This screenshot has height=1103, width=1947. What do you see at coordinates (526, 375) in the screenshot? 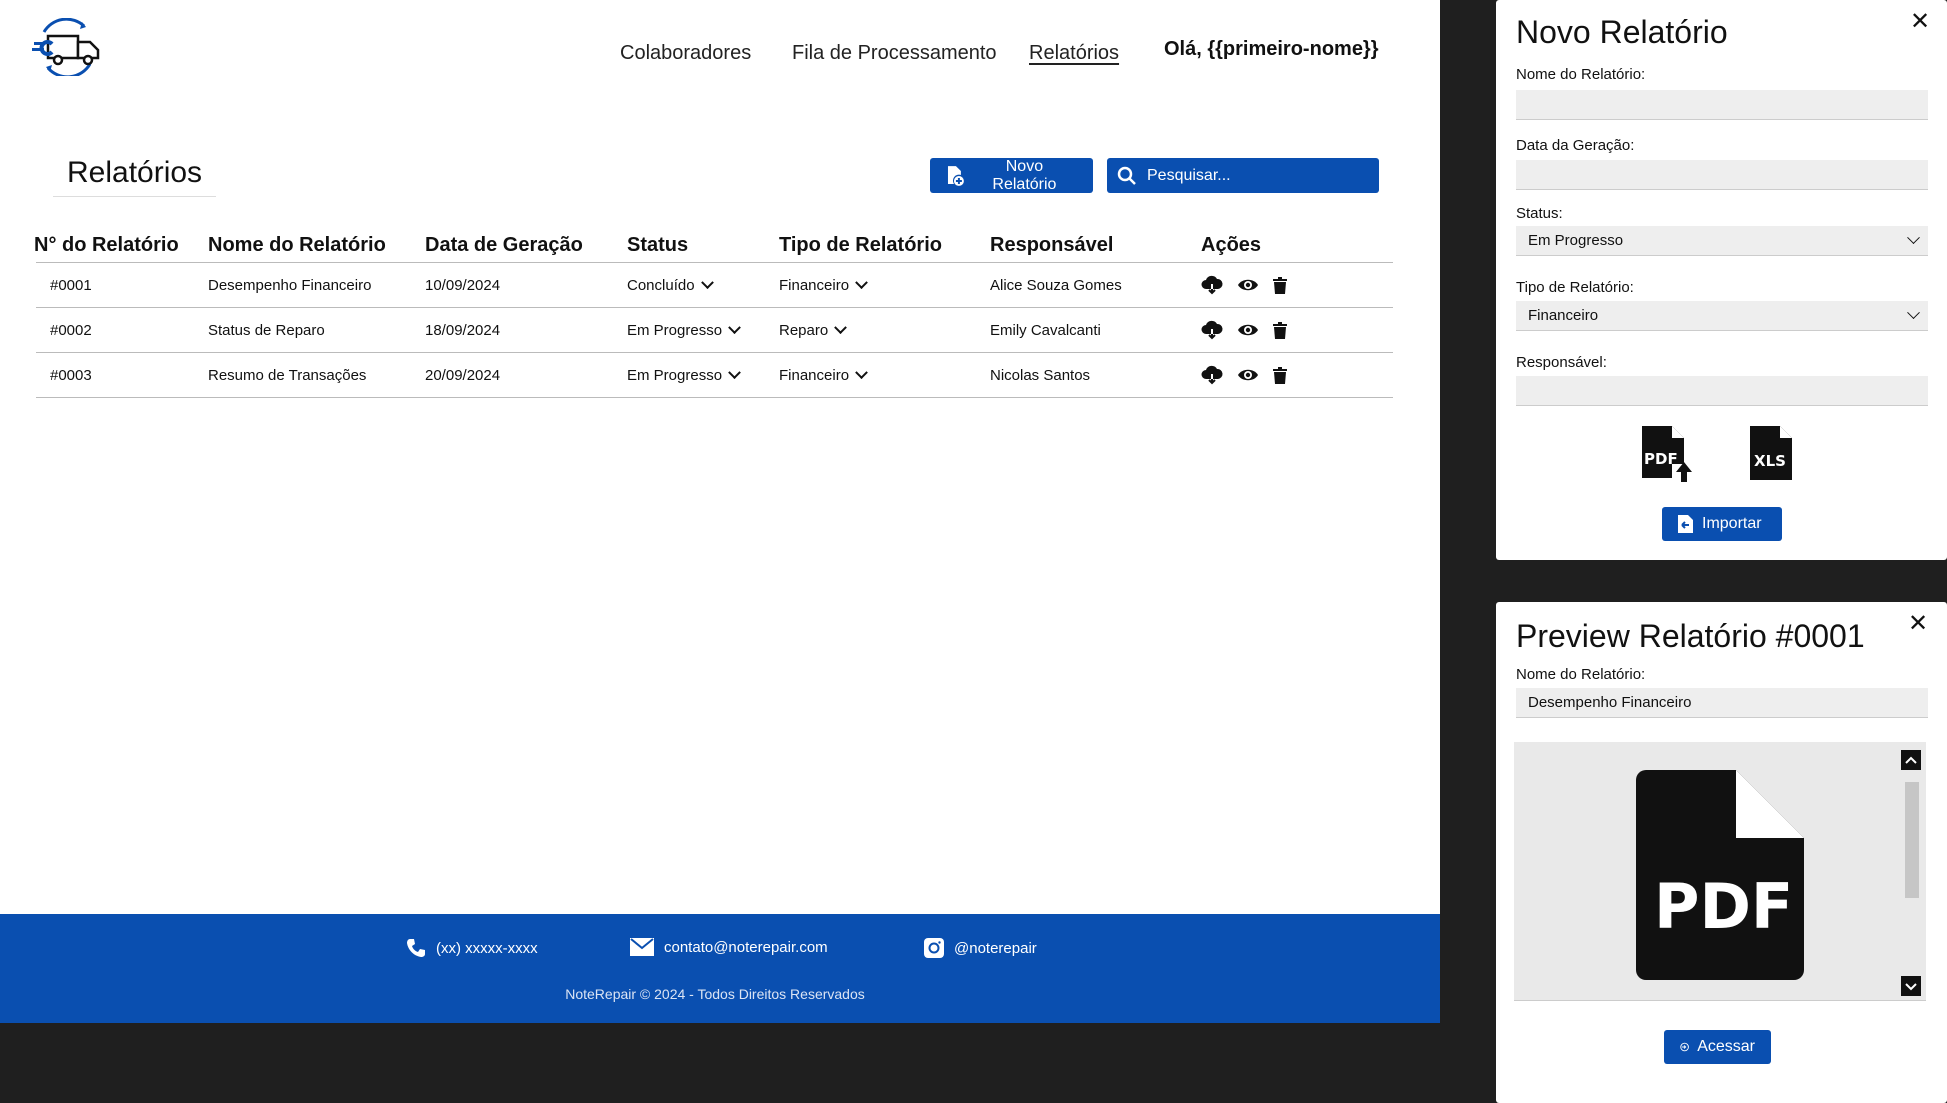
I see `report-date: 20/09/2024` at bounding box center [526, 375].